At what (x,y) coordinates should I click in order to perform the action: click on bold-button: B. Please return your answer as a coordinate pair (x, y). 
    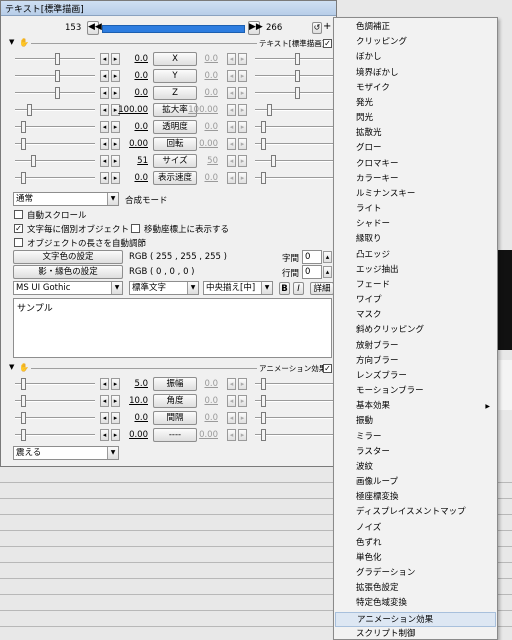
    Looking at the image, I should click on (284, 288).